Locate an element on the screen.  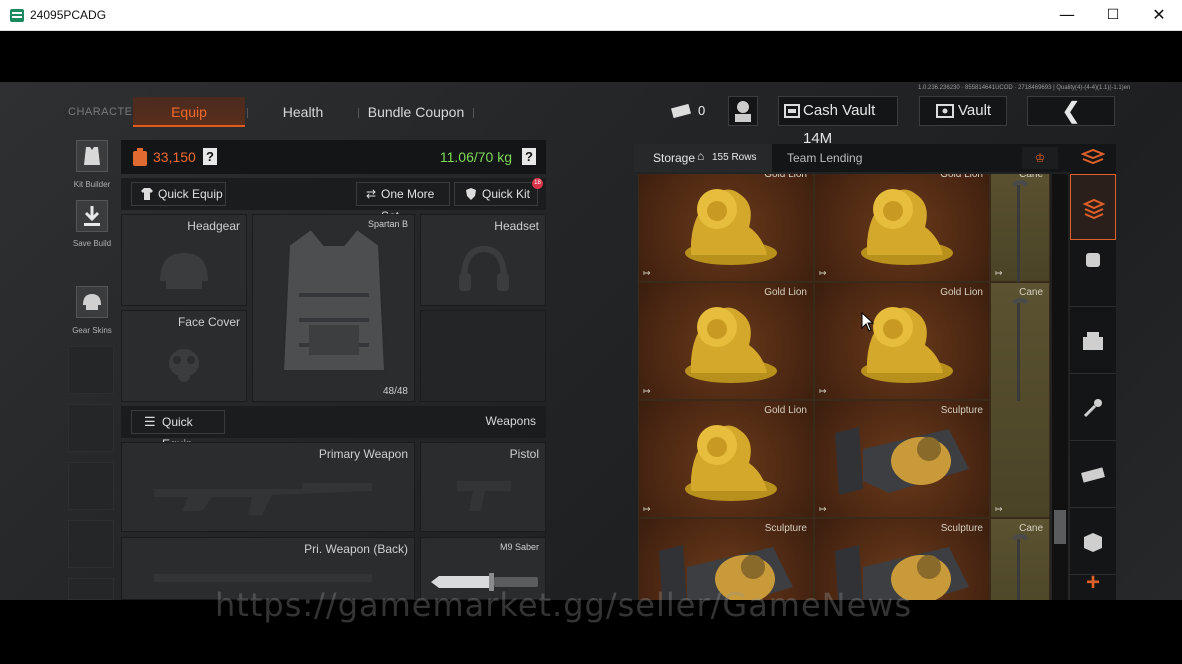
loadout-value: 33,150 is located at coordinates (174, 157).